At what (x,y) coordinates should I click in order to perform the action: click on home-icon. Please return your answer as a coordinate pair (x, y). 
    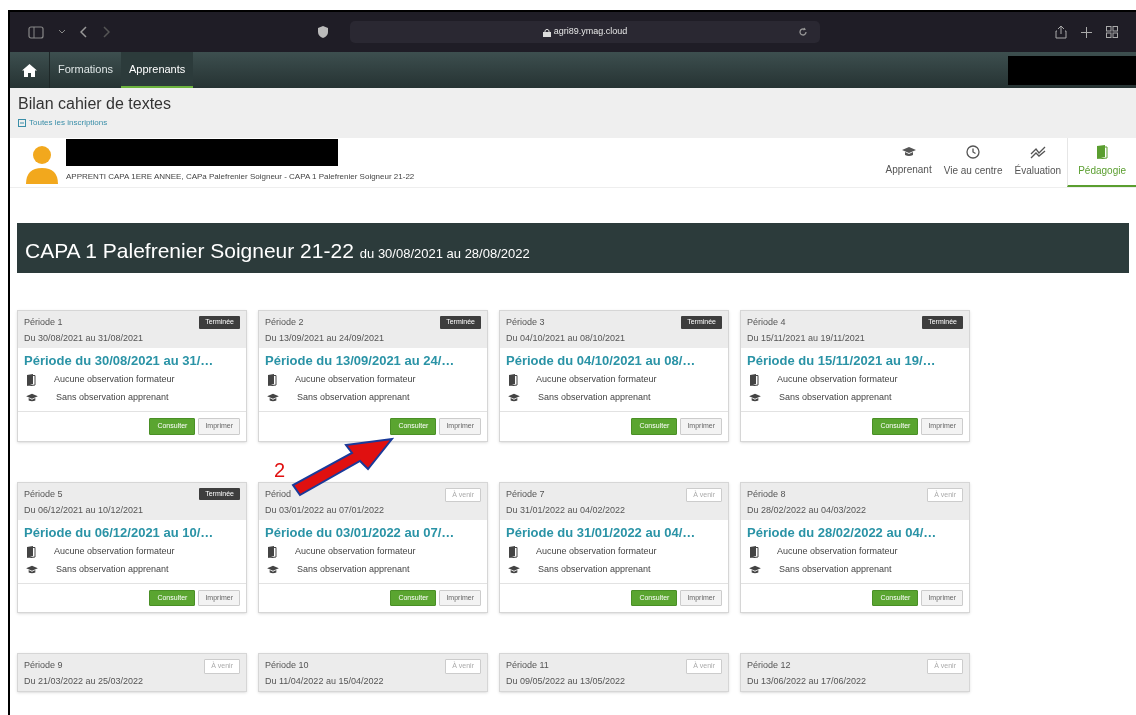
    Looking at the image, I should click on (29, 70).